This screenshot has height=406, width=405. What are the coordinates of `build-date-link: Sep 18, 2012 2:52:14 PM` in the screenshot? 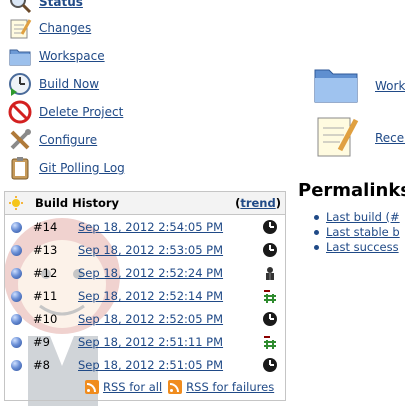 It's located at (150, 296).